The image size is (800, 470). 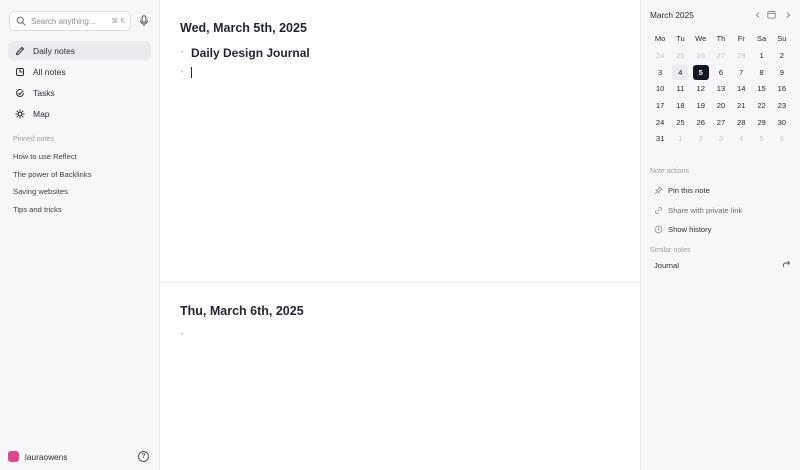 What do you see at coordinates (681, 190) in the screenshot?
I see `pin-note-button: Pin this note` at bounding box center [681, 190].